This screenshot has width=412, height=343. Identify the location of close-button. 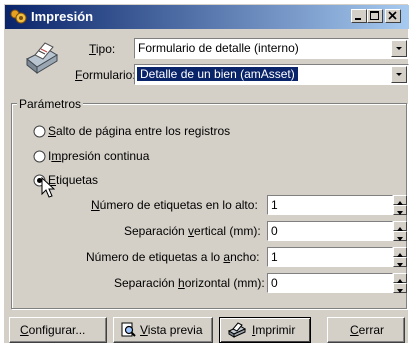
(393, 16).